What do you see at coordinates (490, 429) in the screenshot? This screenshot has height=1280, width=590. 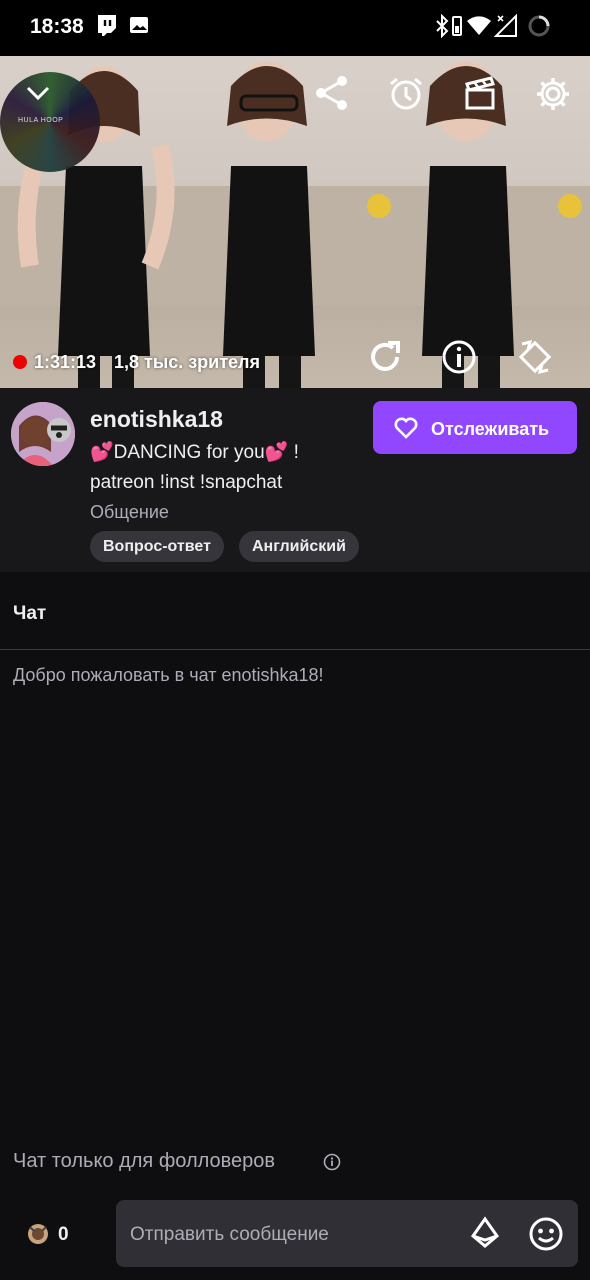 I see `follow-button-label: Отслеживать` at bounding box center [490, 429].